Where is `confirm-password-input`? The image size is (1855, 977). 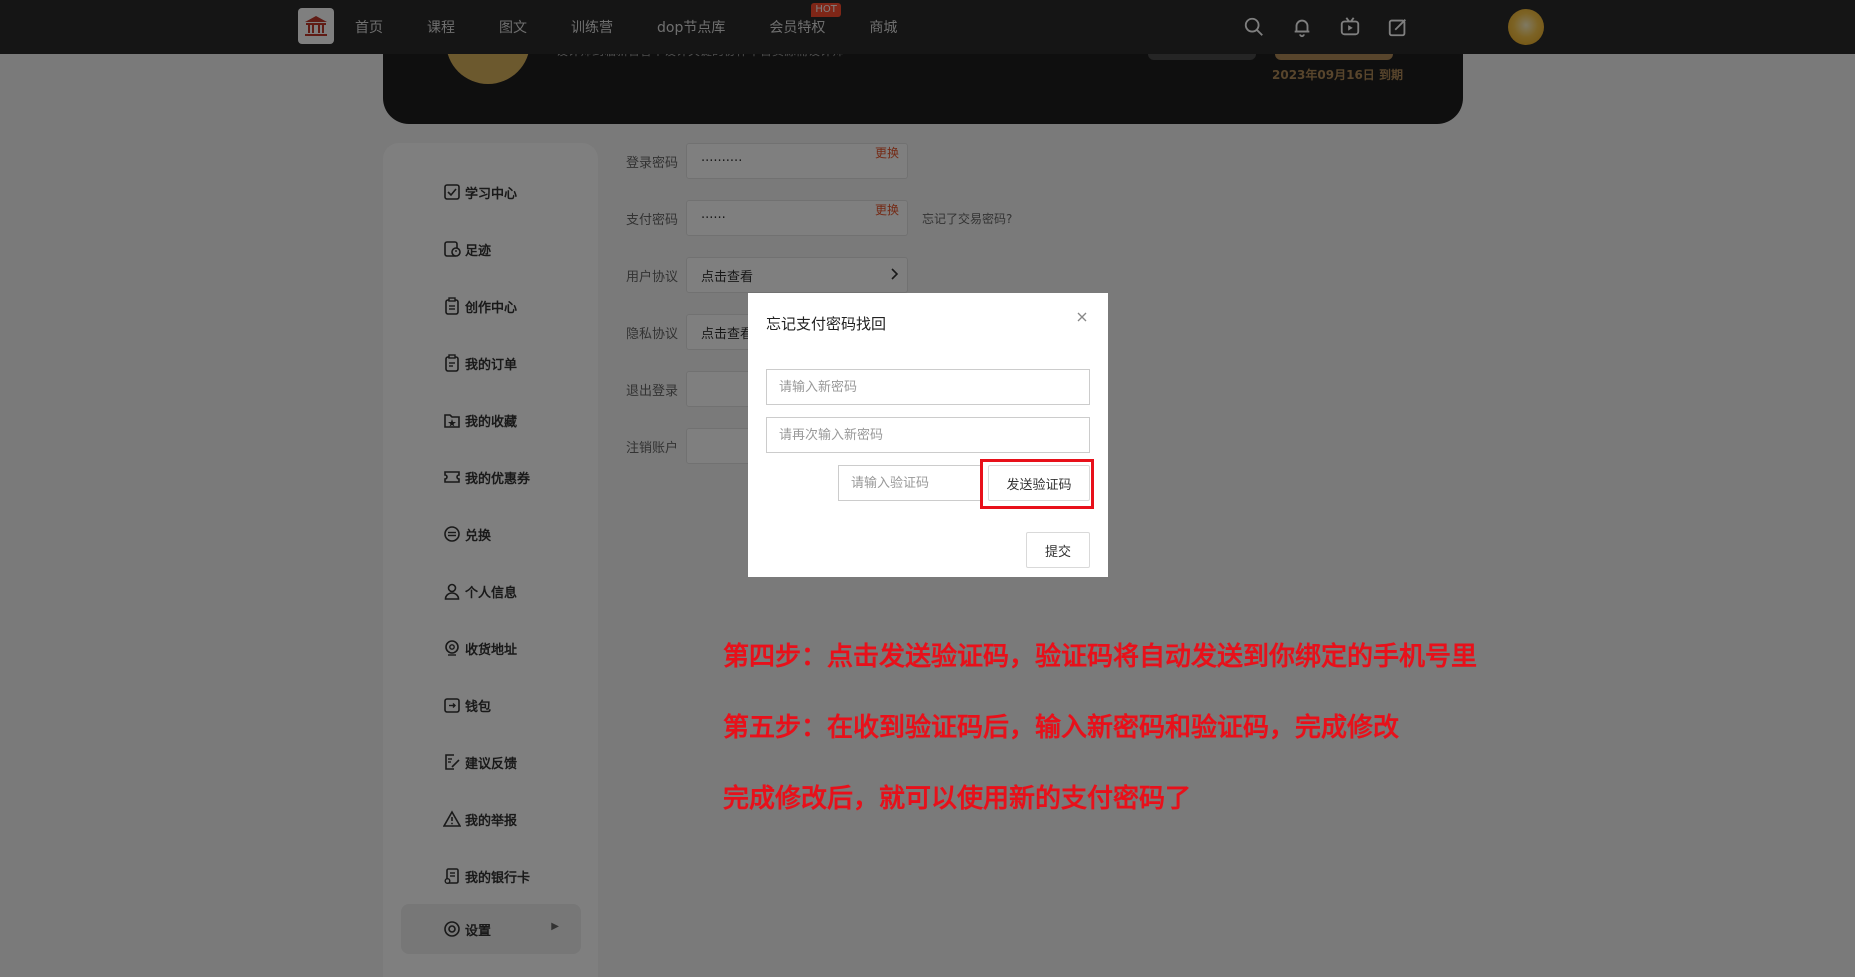 confirm-password-input is located at coordinates (928, 435).